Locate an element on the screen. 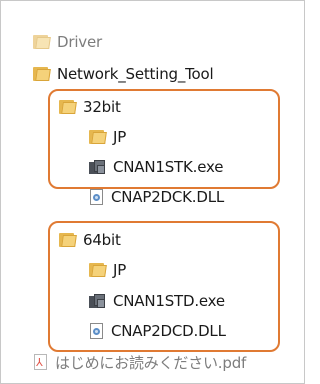 This screenshot has height=384, width=320. tree-item-readme-pdf: ⅄ はじめにお読みください.pdf is located at coordinates (139, 362).